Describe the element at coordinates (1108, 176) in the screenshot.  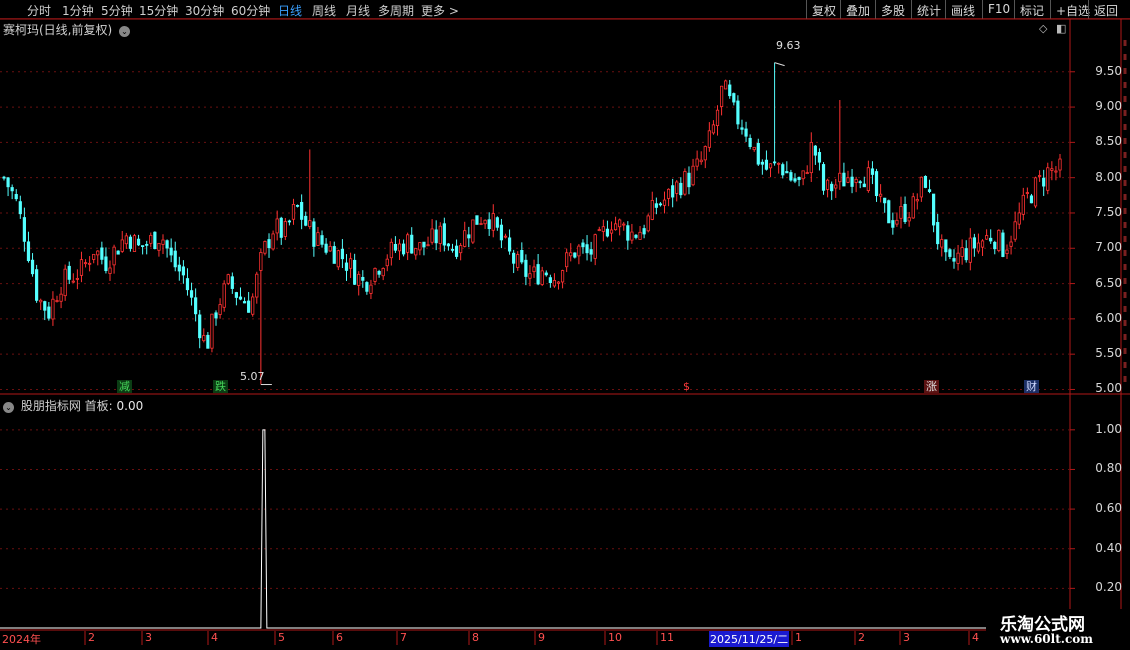
I see `price-tick-label: 8.00` at that location.